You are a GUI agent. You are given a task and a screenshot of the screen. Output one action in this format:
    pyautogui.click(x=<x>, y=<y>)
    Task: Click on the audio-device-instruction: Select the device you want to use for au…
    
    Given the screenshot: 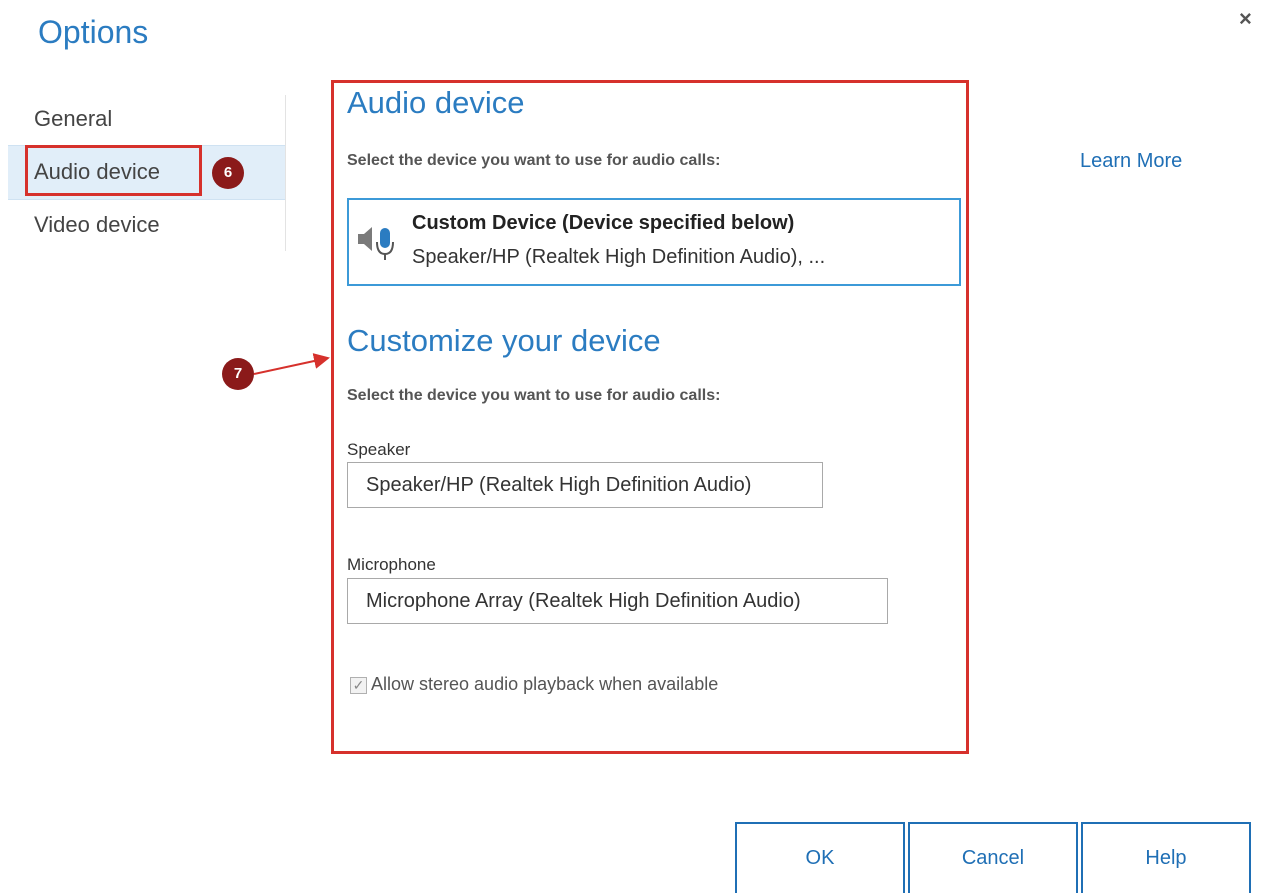 What is the action you would take?
    pyautogui.click(x=534, y=160)
    